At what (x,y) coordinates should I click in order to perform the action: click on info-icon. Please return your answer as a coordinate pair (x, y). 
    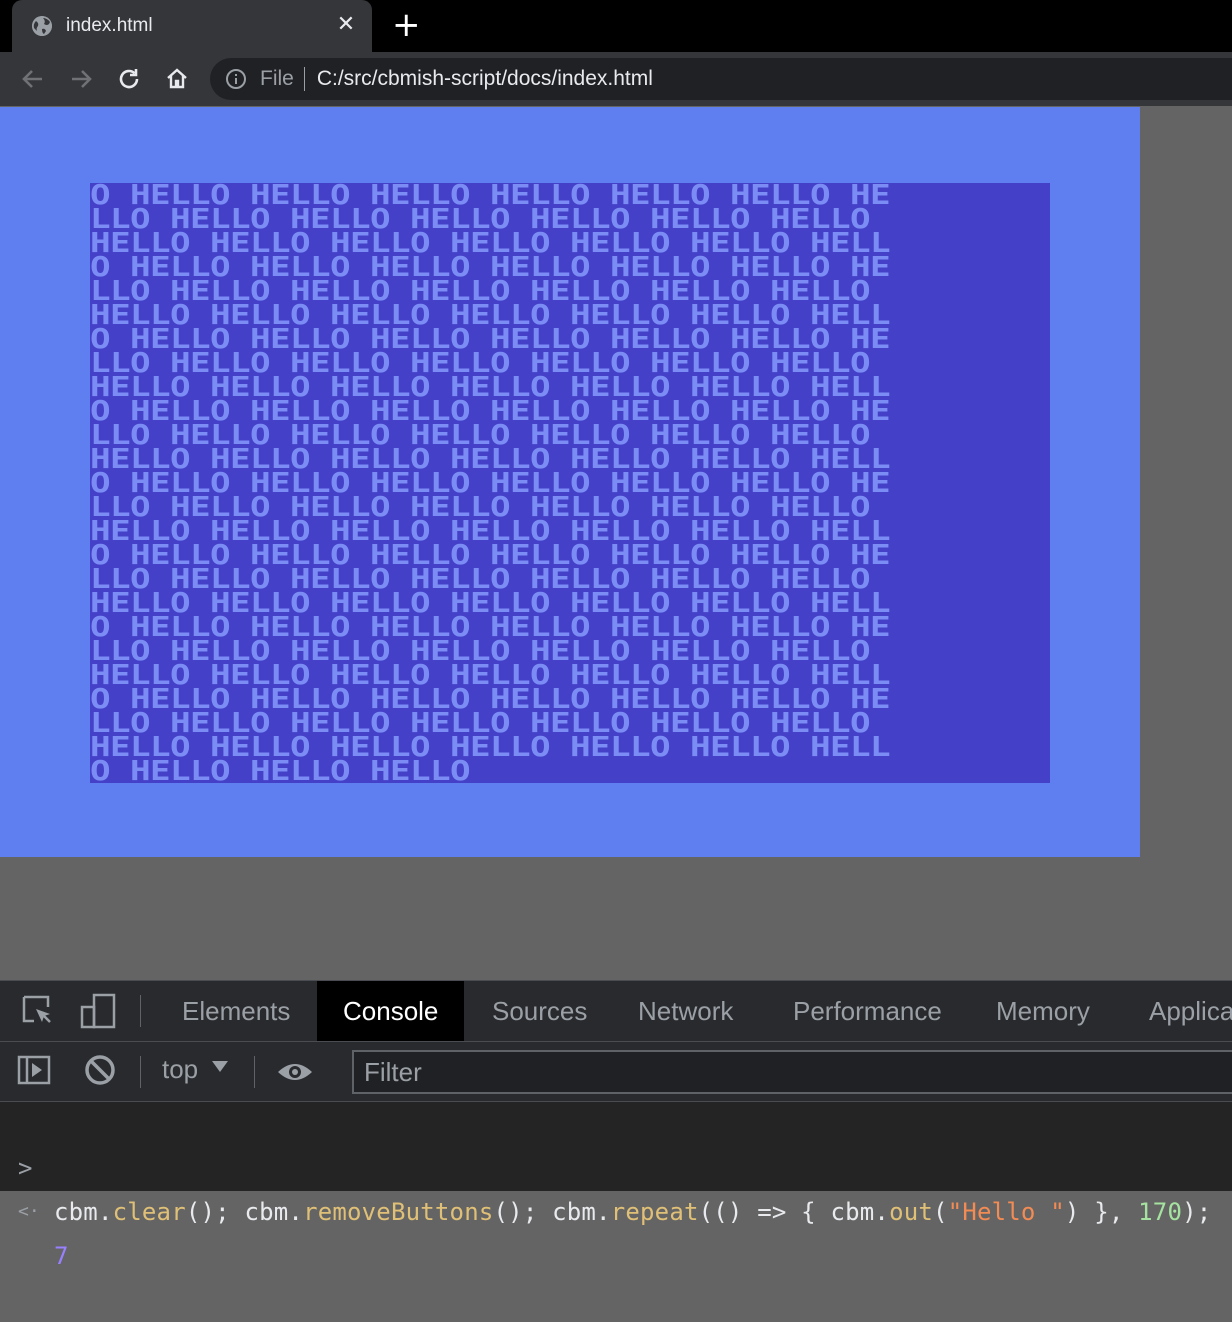
    Looking at the image, I should click on (236, 79).